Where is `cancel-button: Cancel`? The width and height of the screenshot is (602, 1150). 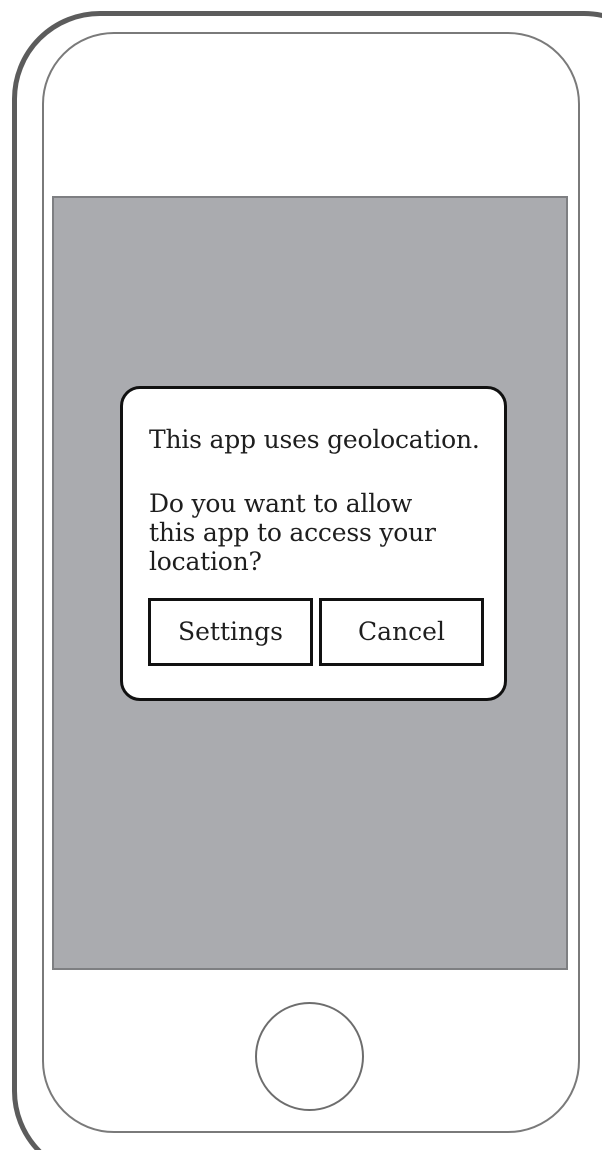 cancel-button: Cancel is located at coordinates (401, 632).